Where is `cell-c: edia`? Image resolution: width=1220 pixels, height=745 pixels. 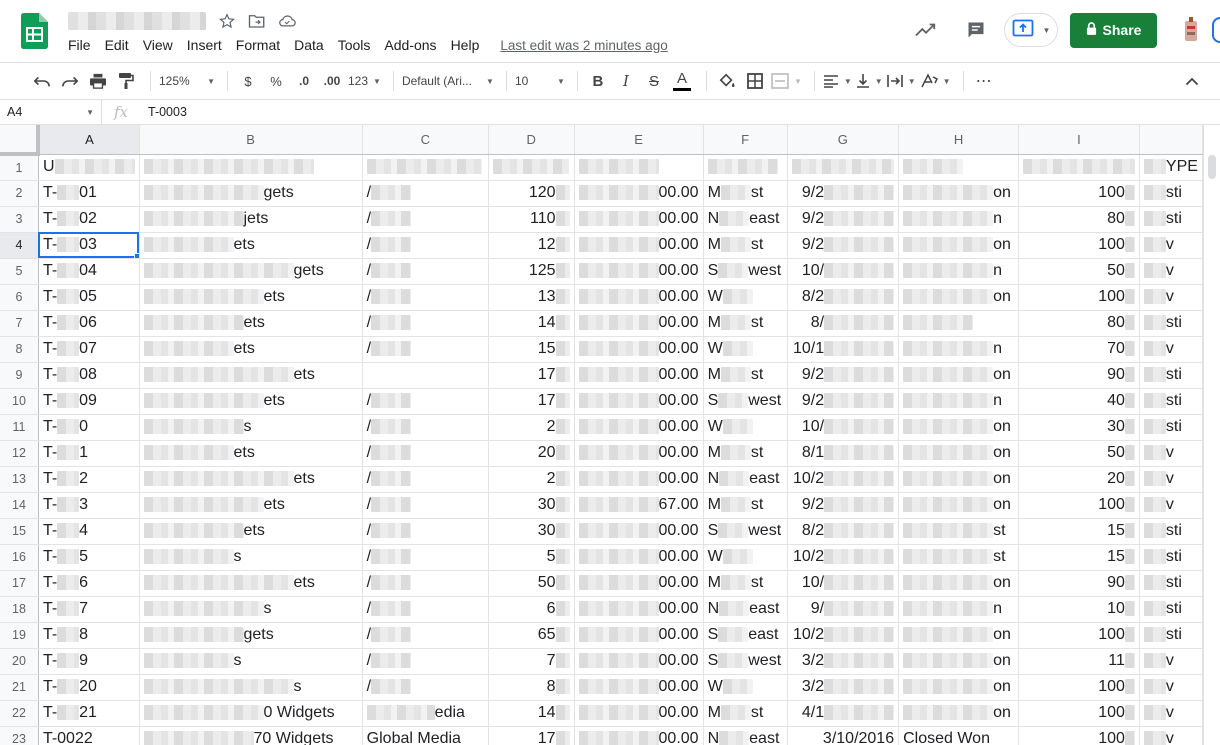
cell-c: edia is located at coordinates (425, 713).